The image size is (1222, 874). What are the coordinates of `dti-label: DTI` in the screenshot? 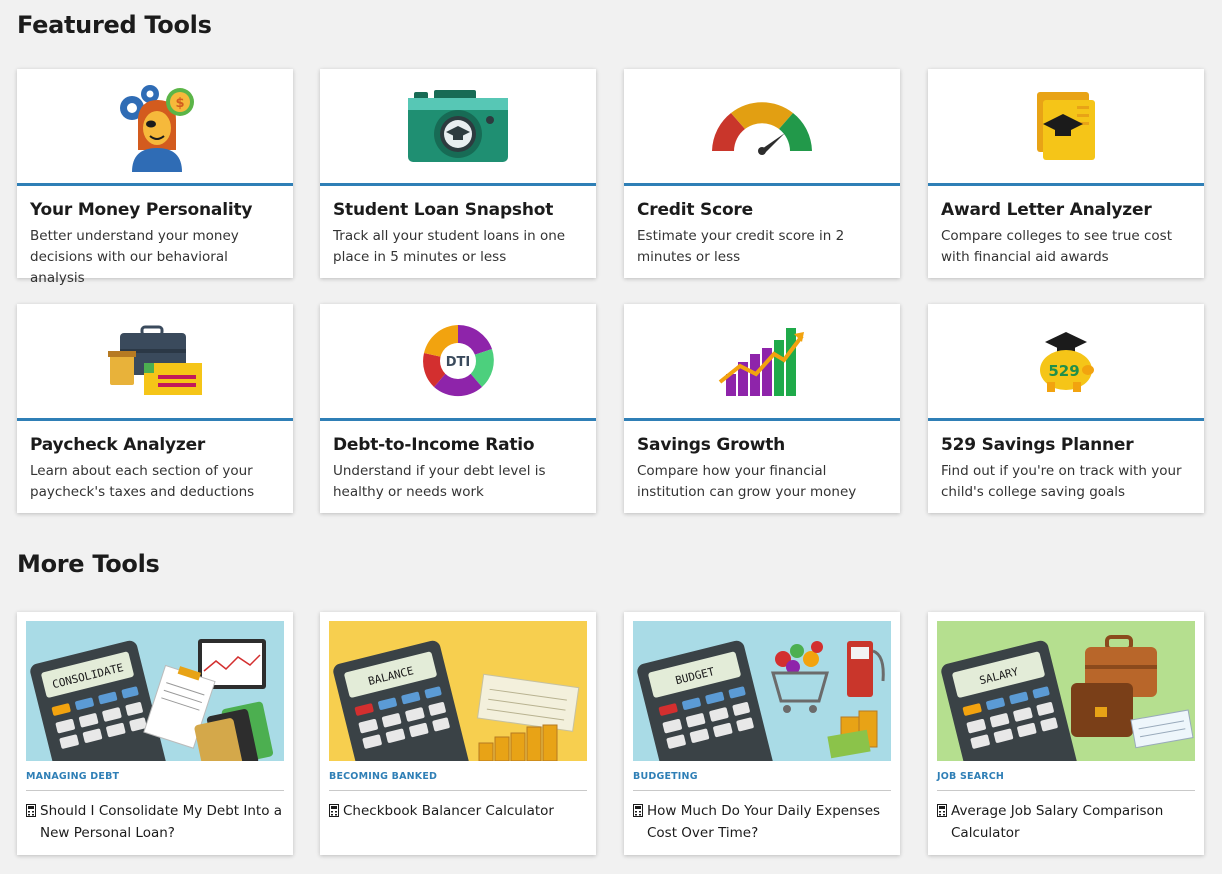 It's located at (458, 362).